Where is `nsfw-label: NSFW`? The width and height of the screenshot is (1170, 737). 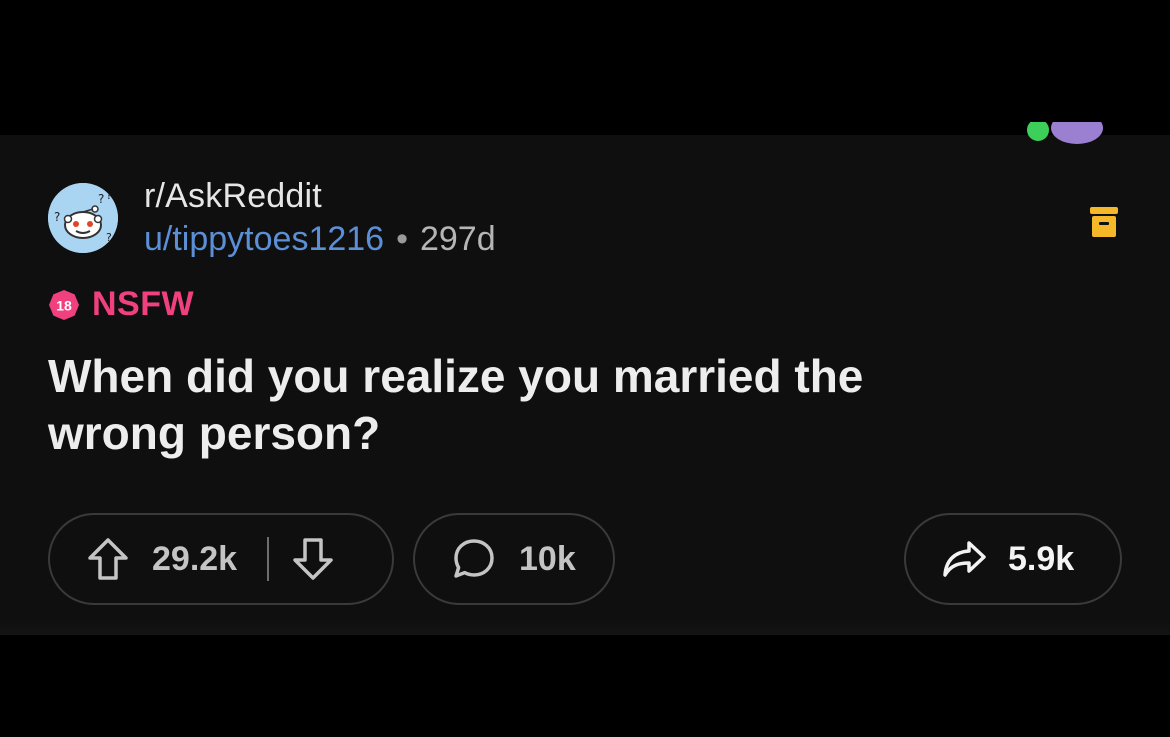
nsfw-label: NSFW is located at coordinates (143, 304).